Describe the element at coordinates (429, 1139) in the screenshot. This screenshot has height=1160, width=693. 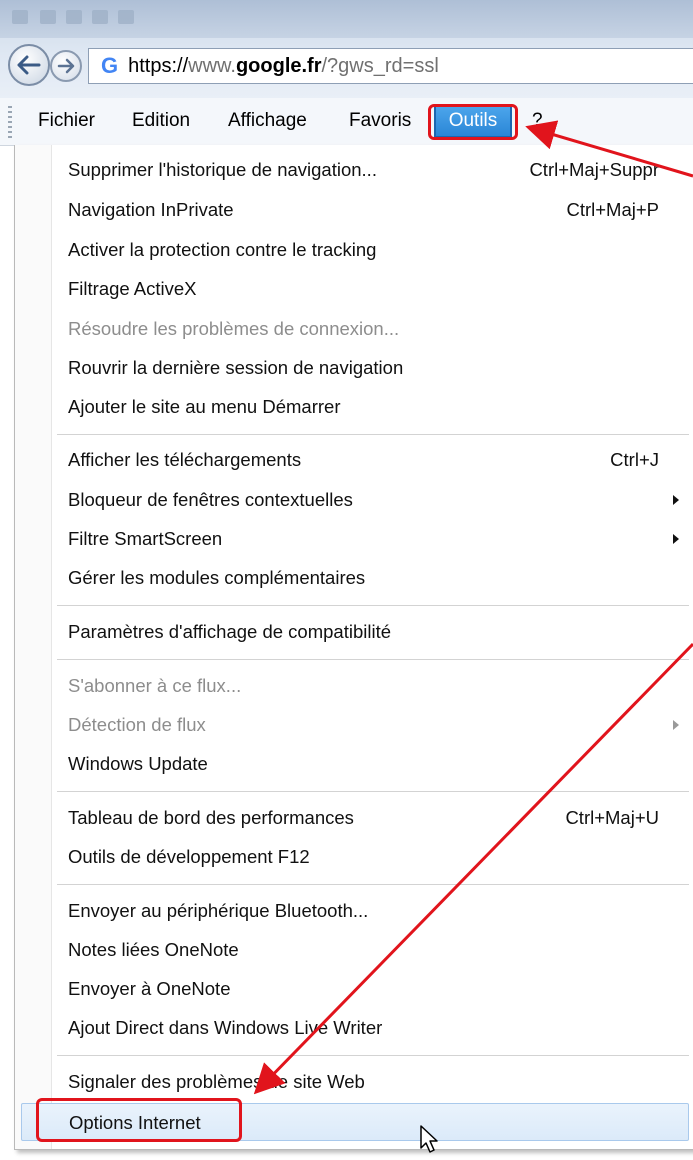
I see `mouse-cursor-icon` at that location.